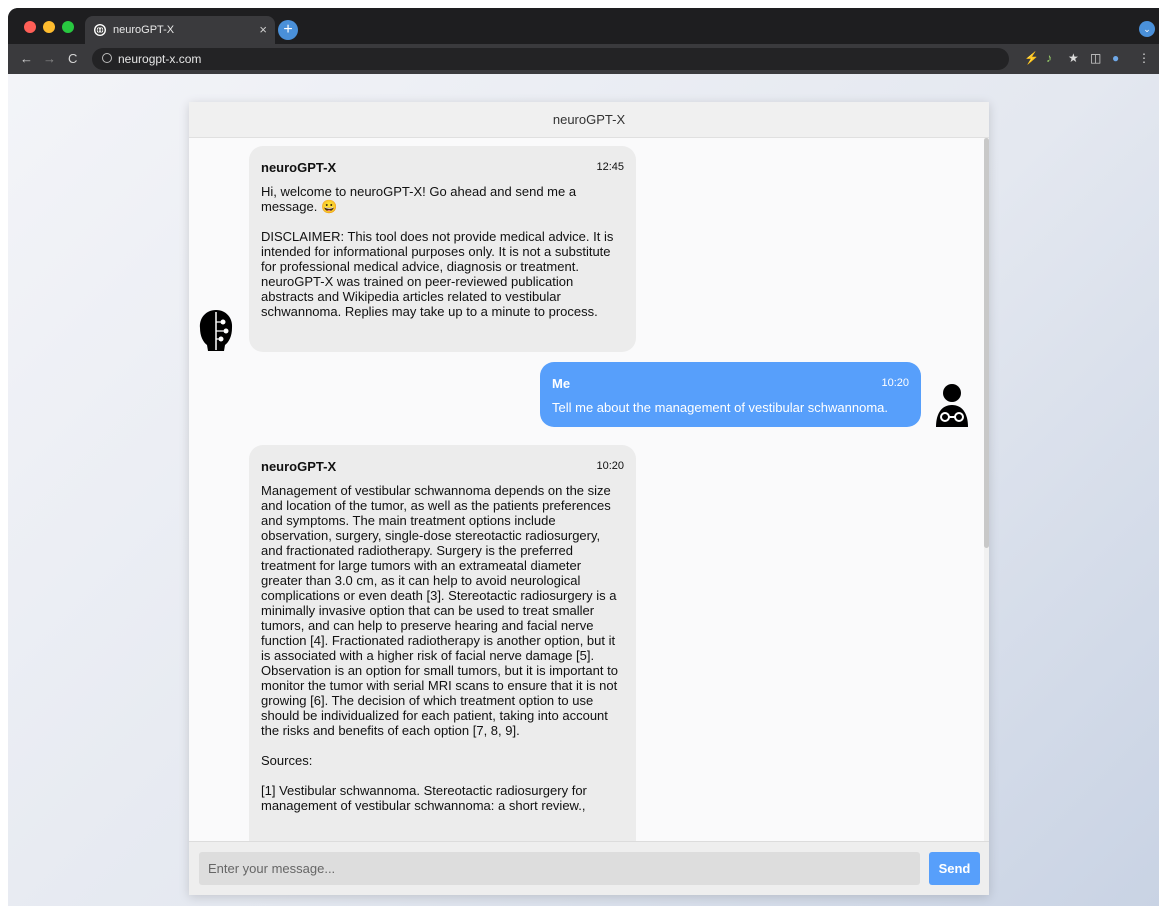 The height and width of the screenshot is (906, 1159). Describe the element at coordinates (986, 343) in the screenshot. I see `scrollbar-thumb` at that location.